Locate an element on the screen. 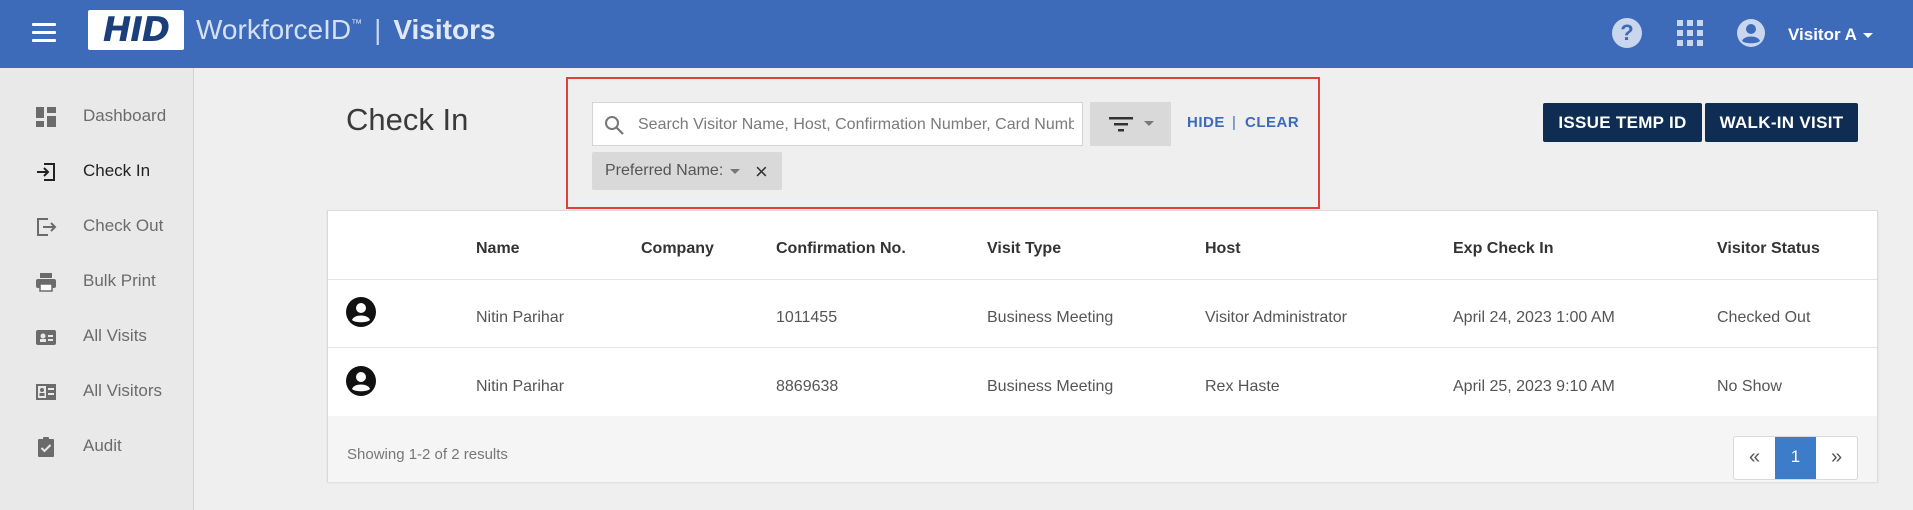 This screenshot has width=1913, height=510. trademark: ™ is located at coordinates (357, 24).